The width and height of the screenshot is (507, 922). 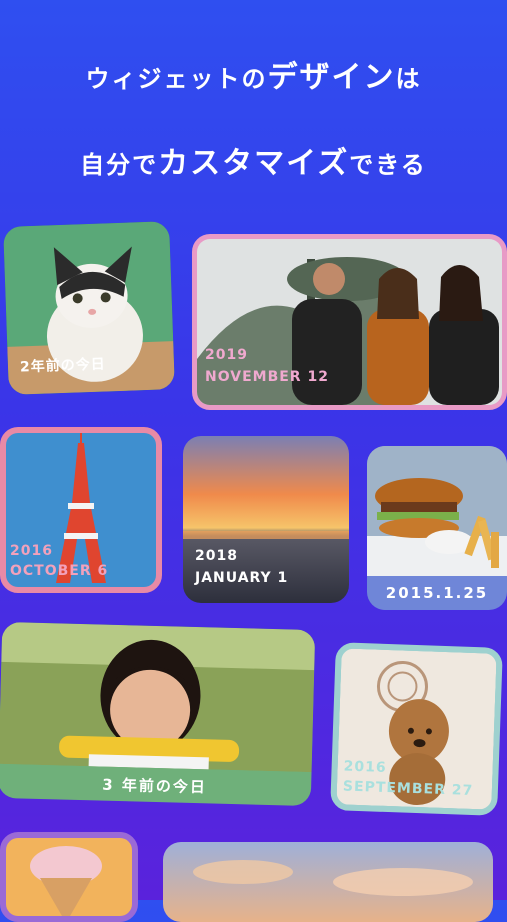 What do you see at coordinates (176, 79) in the screenshot?
I see `headline-part: ウィジェットの` at bounding box center [176, 79].